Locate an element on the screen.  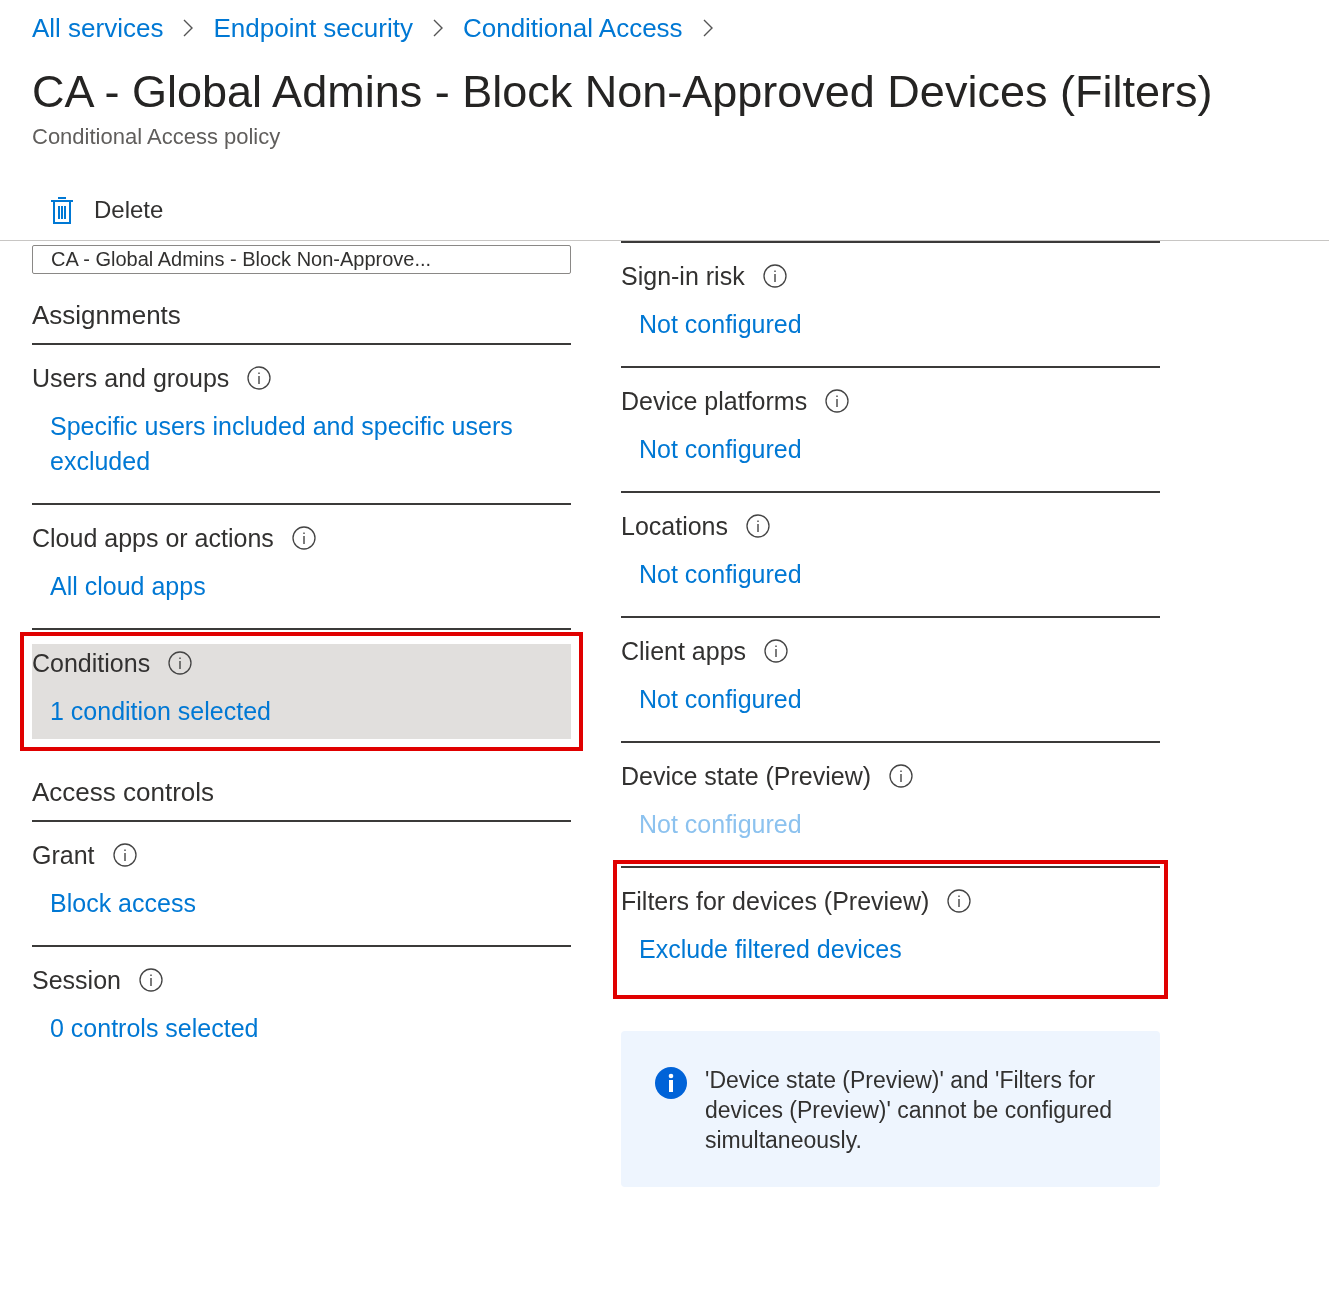
page-subtitle: Conditional Access policy is located at coordinates (157, 137).